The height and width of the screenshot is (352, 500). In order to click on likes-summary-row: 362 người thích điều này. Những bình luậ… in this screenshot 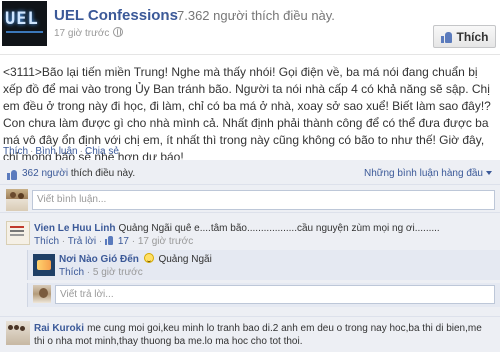, I will do `click(250, 174)`.